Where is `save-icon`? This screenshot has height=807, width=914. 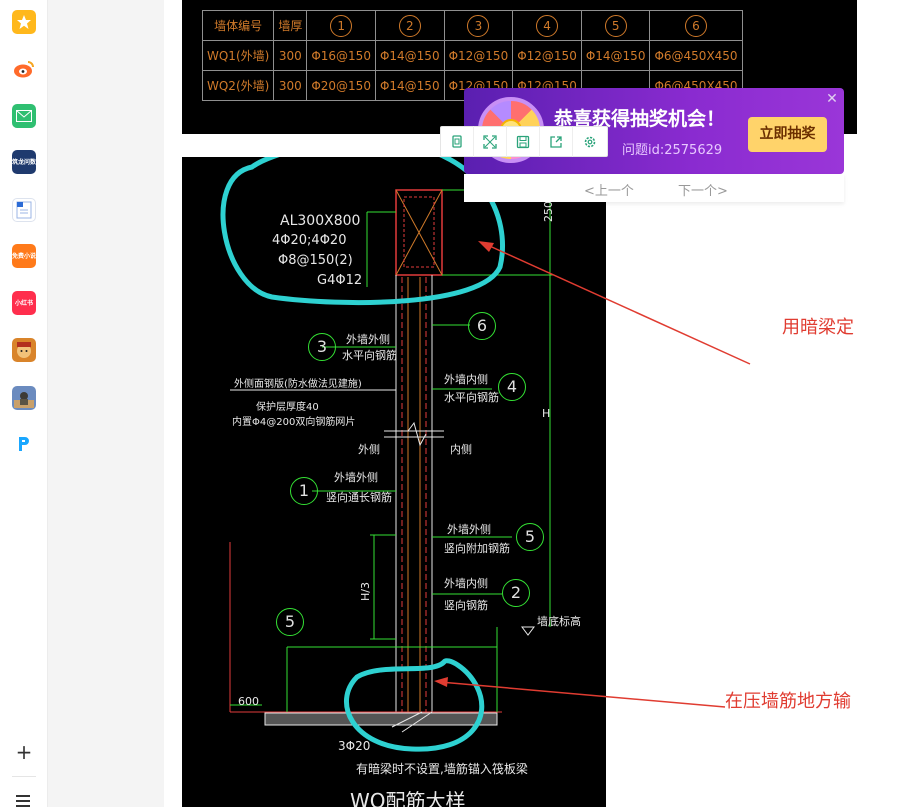 save-icon is located at coordinates (523, 141).